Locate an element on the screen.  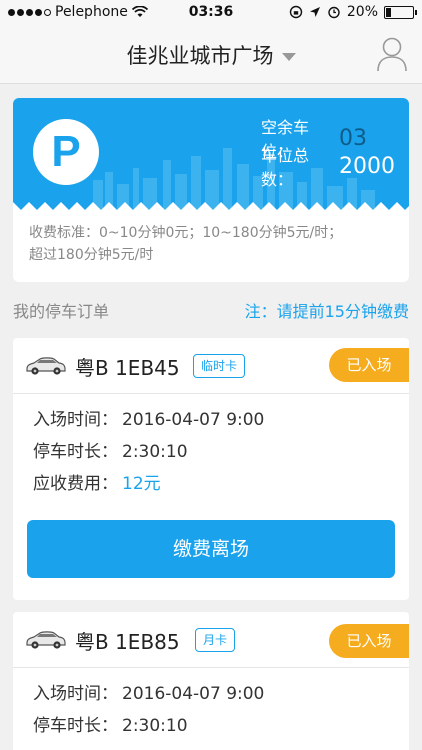
payment-notice: 注：请提前15分钟缴费 is located at coordinates (326, 311).